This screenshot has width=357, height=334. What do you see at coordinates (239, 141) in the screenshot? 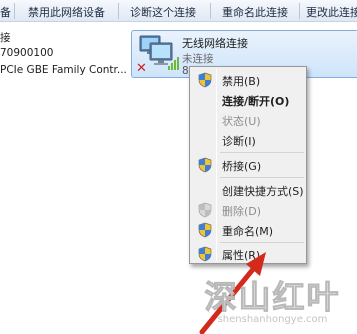
I see `menu-item-label: 诊断(I)` at bounding box center [239, 141].